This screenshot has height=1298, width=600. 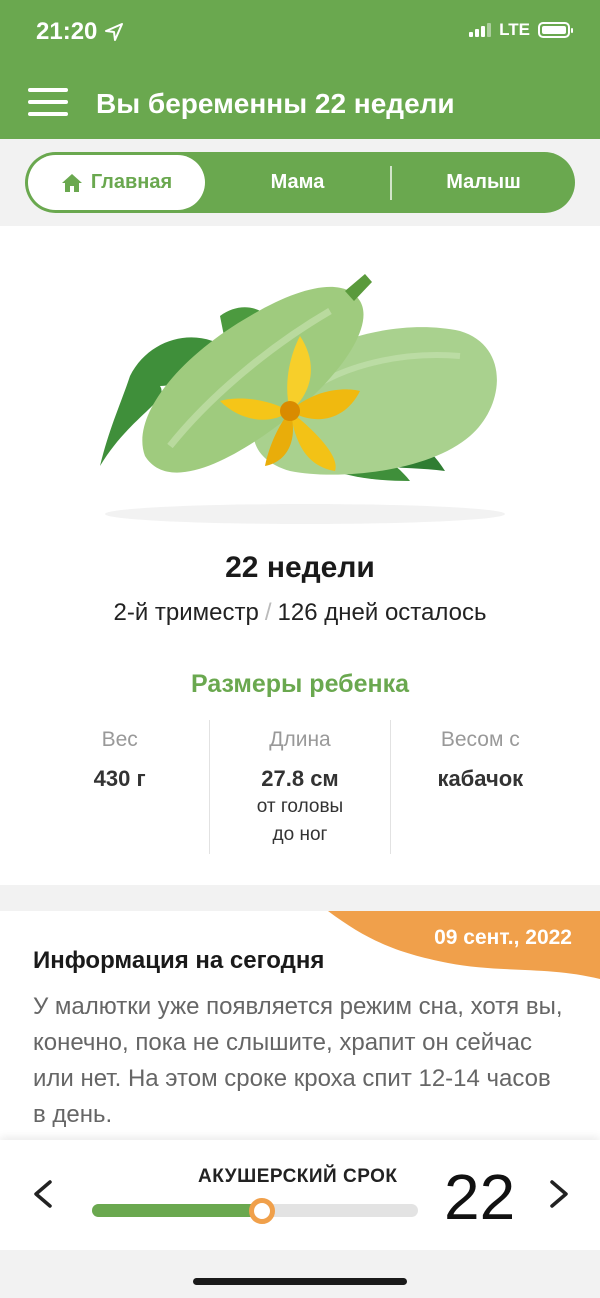 I want to click on stat-label: Длина, so click(x=300, y=739).